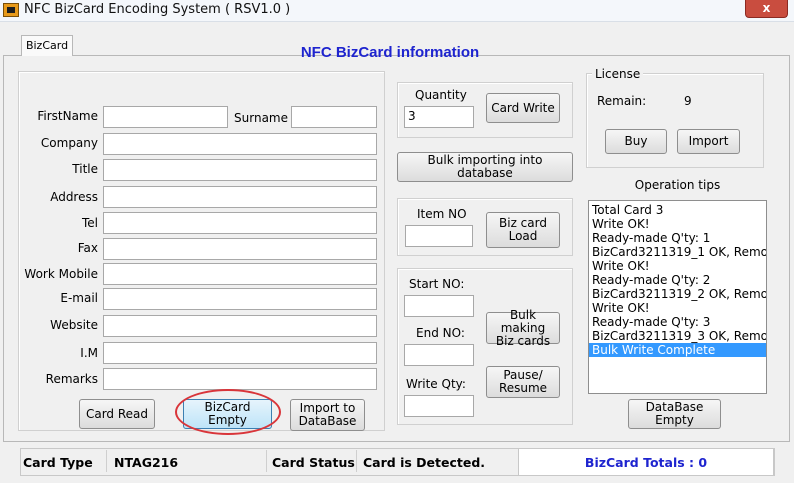 The image size is (794, 483). I want to click on highlight-ring, so click(228, 412).